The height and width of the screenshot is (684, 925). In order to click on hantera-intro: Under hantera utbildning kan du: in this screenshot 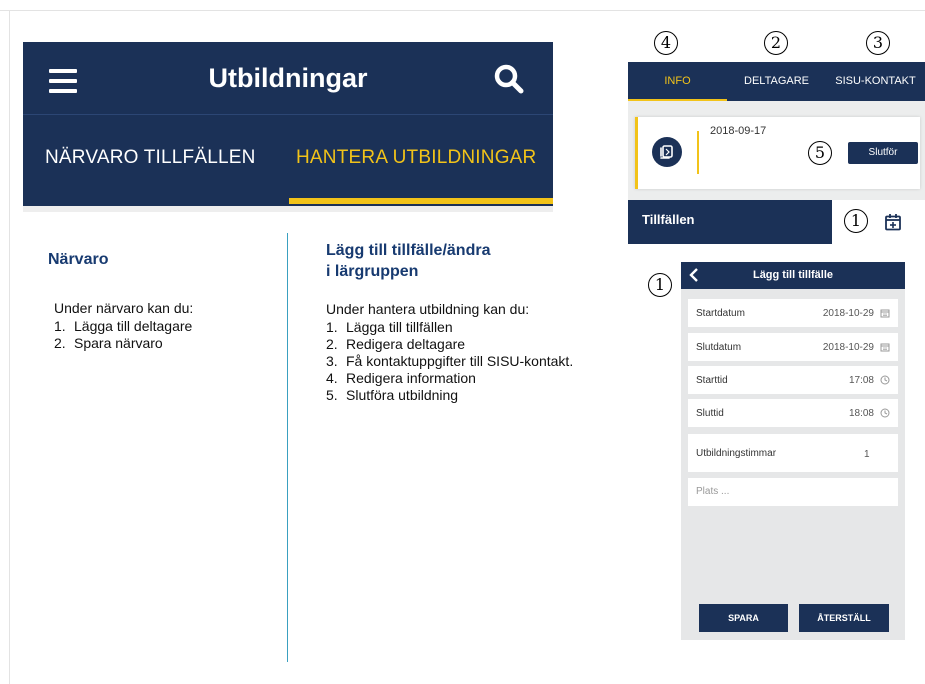, I will do `click(428, 309)`.